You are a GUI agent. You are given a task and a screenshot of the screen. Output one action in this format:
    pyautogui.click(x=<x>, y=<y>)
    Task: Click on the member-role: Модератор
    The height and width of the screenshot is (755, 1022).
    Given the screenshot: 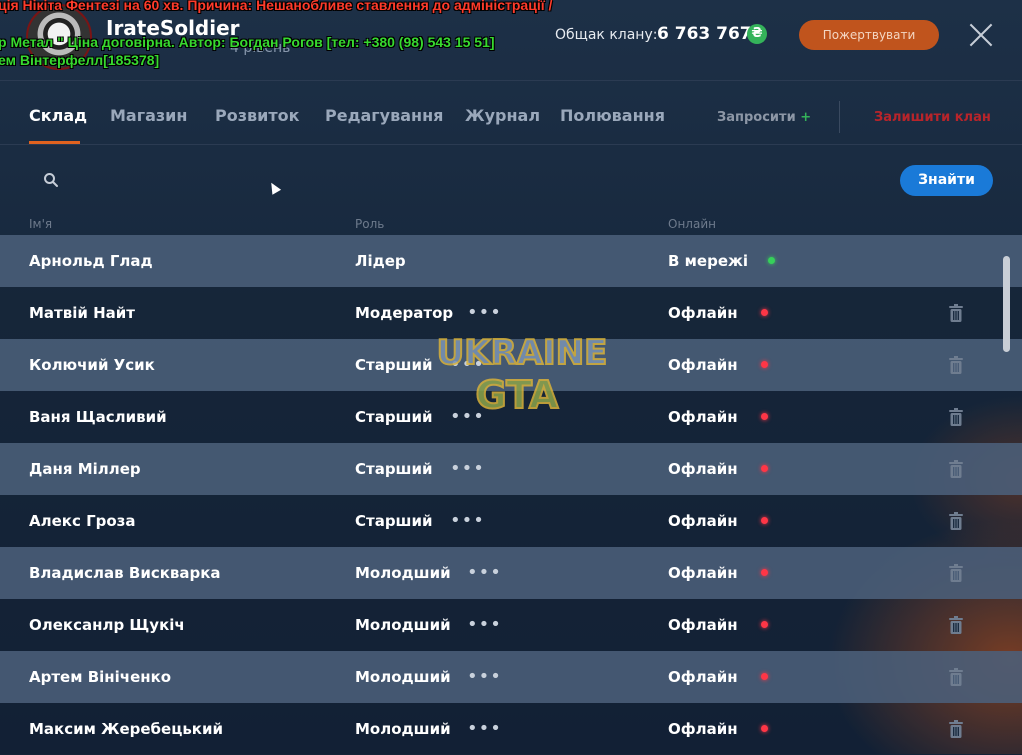 What is the action you would take?
    pyautogui.click(x=404, y=313)
    